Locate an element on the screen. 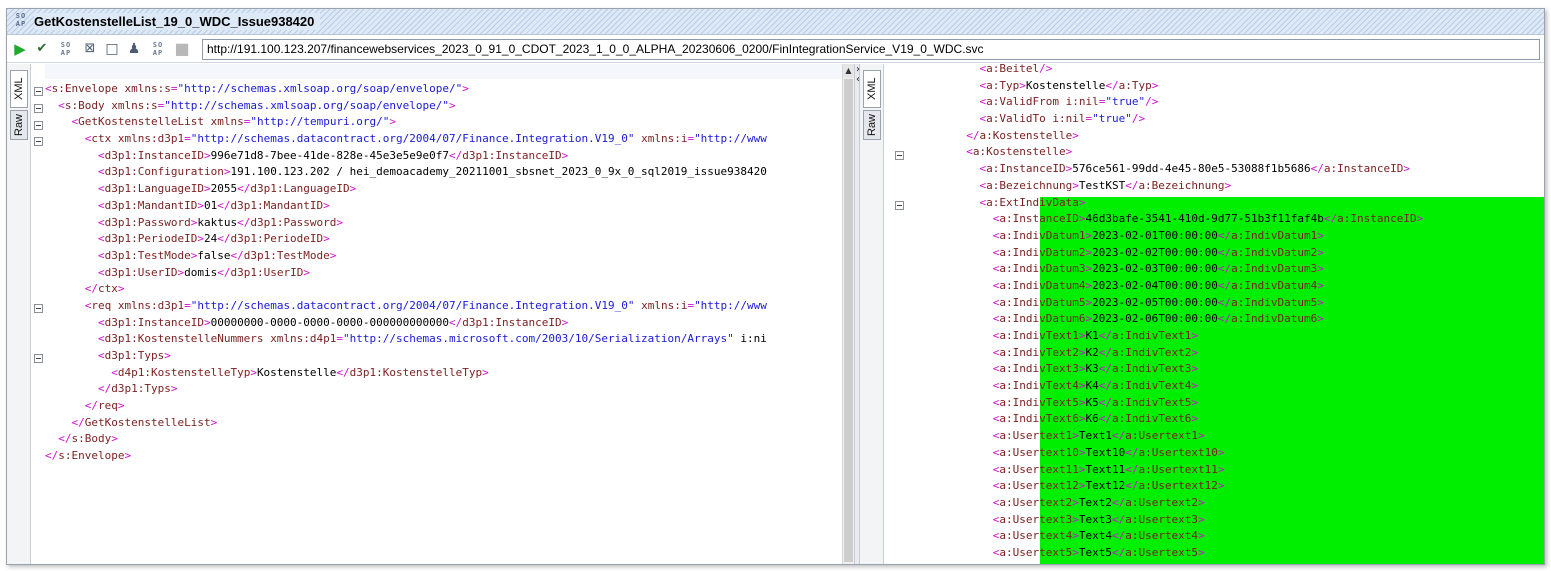  stop-icon: □ is located at coordinates (112, 49).